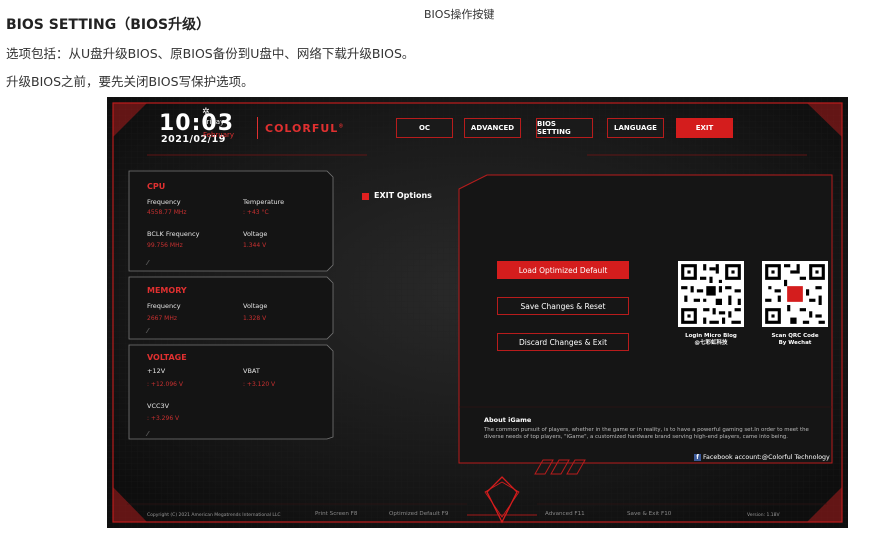 Image resolution: width=879 pixels, height=533 pixels. Describe the element at coordinates (697, 457) in the screenshot. I see `facebook-icon: f` at that location.